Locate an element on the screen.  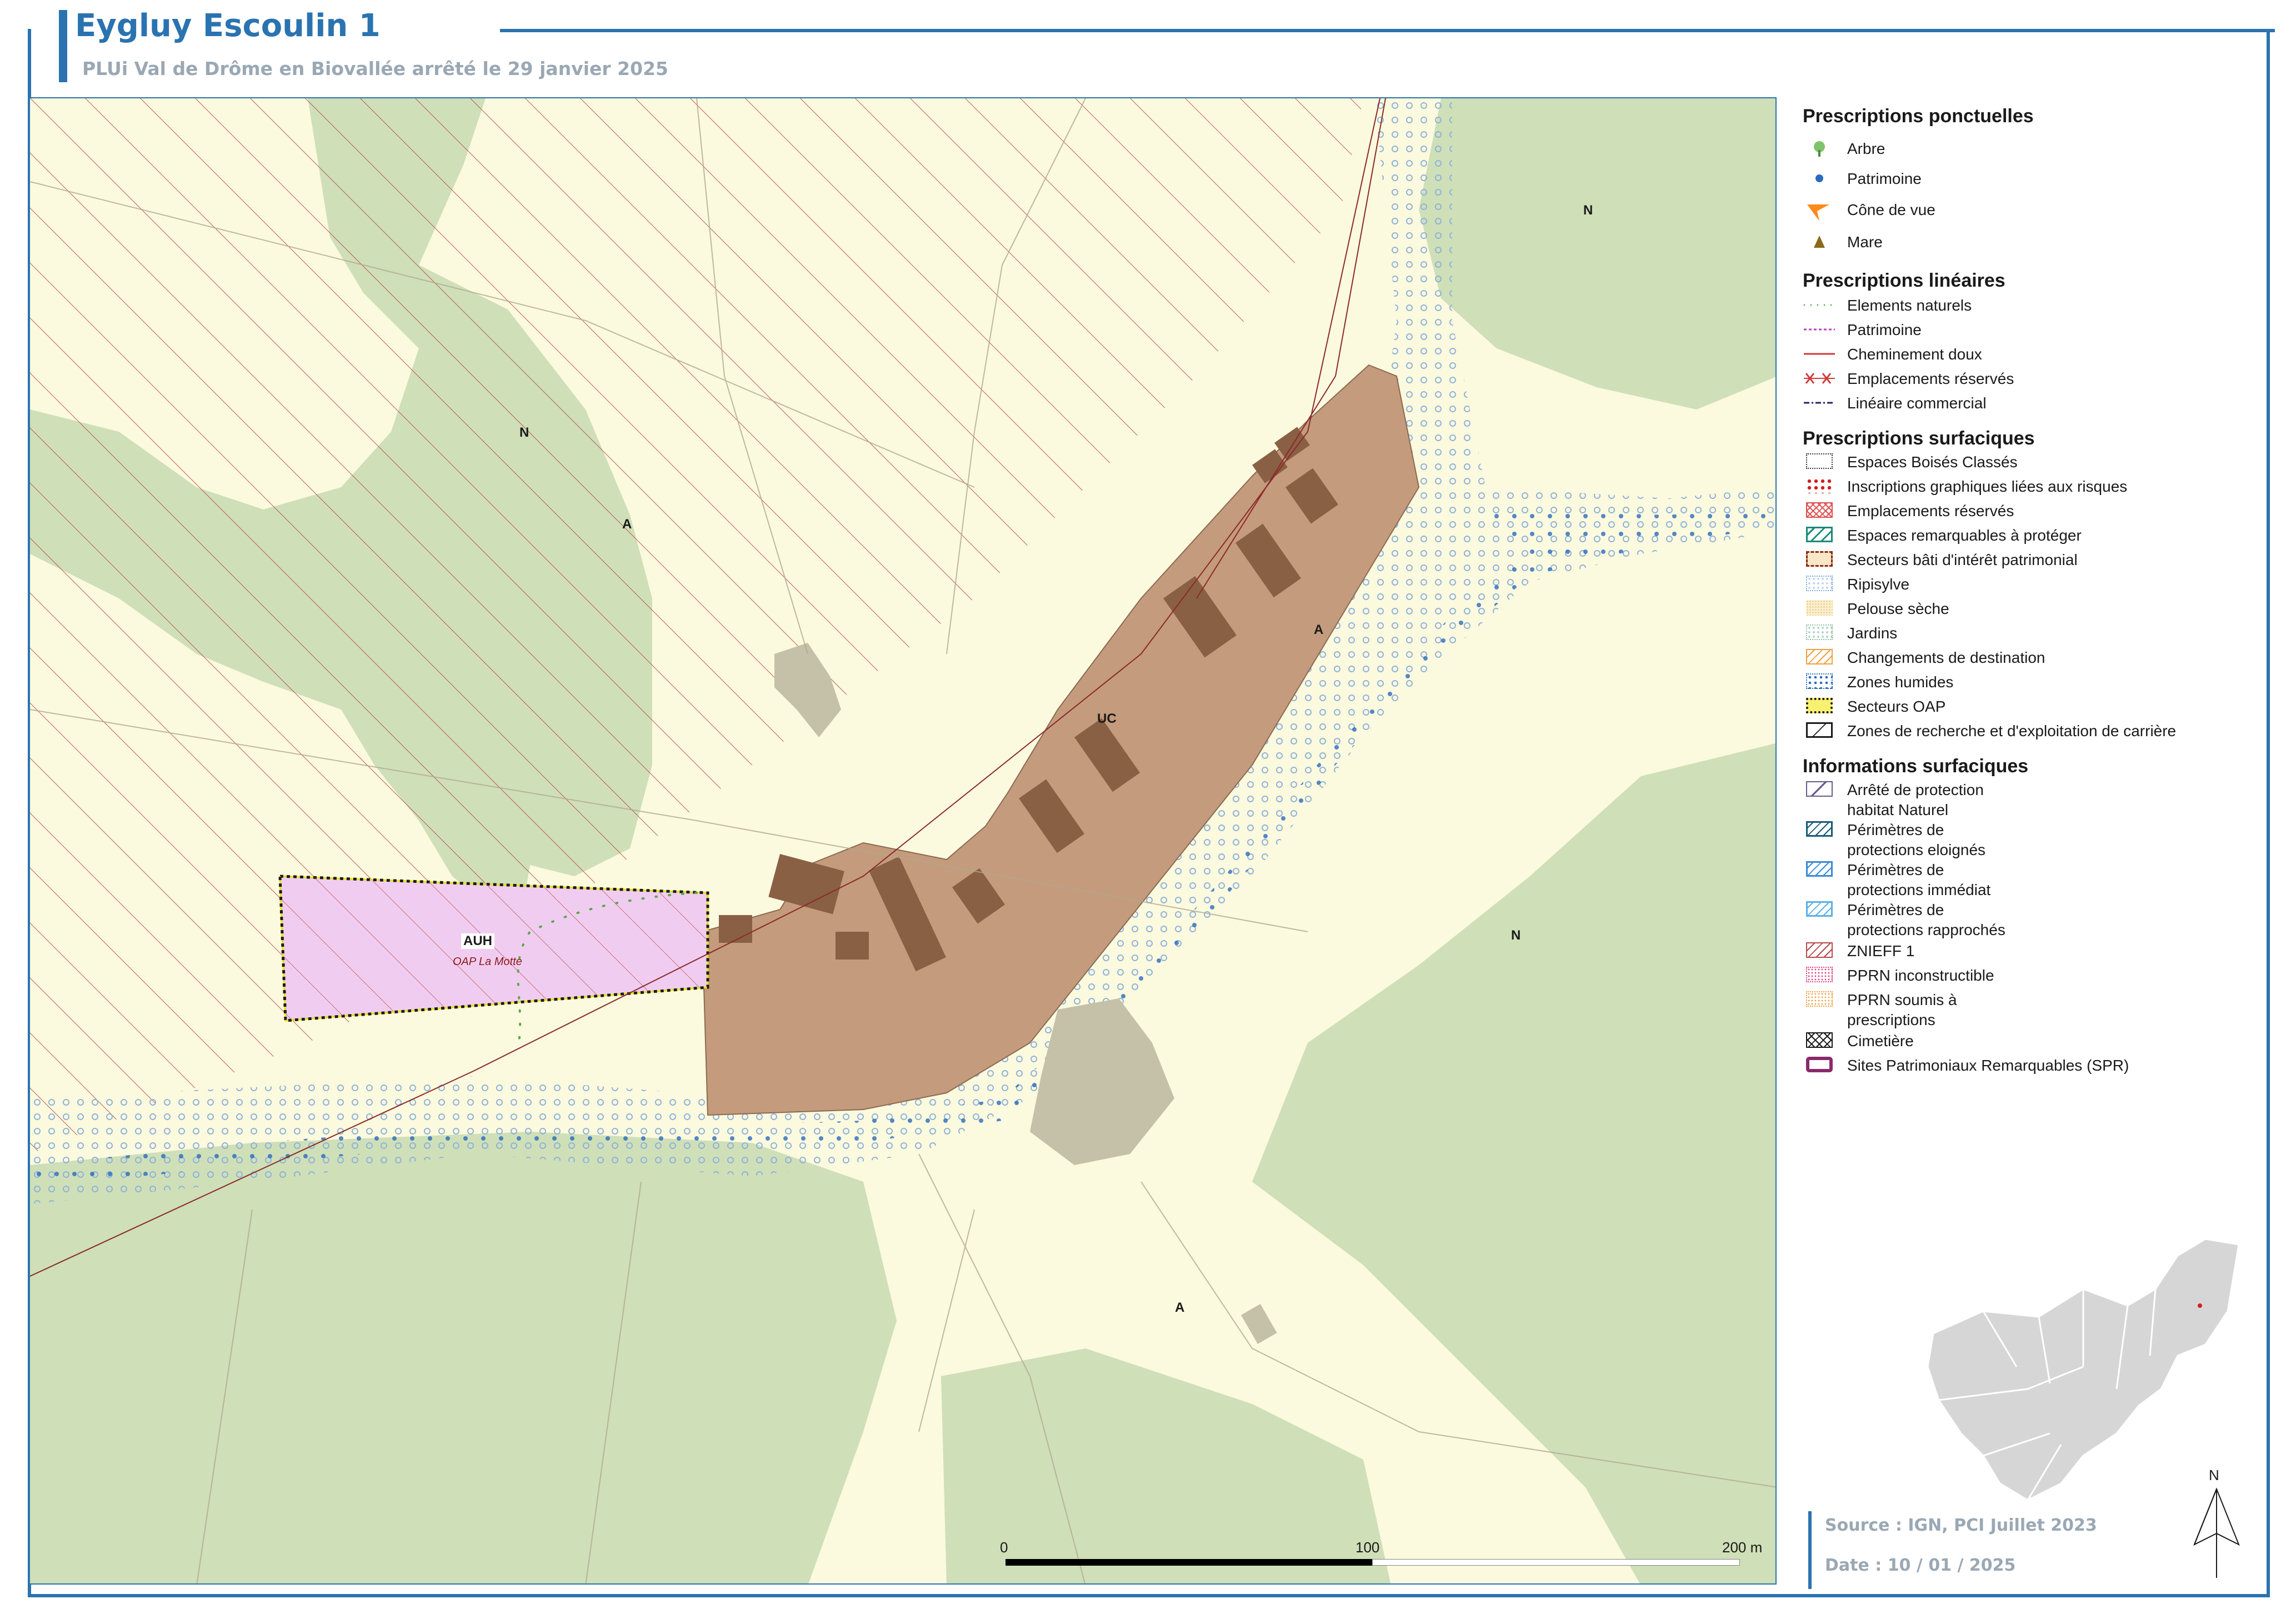
legend-item: Cheminement doux is located at coordinates (2030, 354).